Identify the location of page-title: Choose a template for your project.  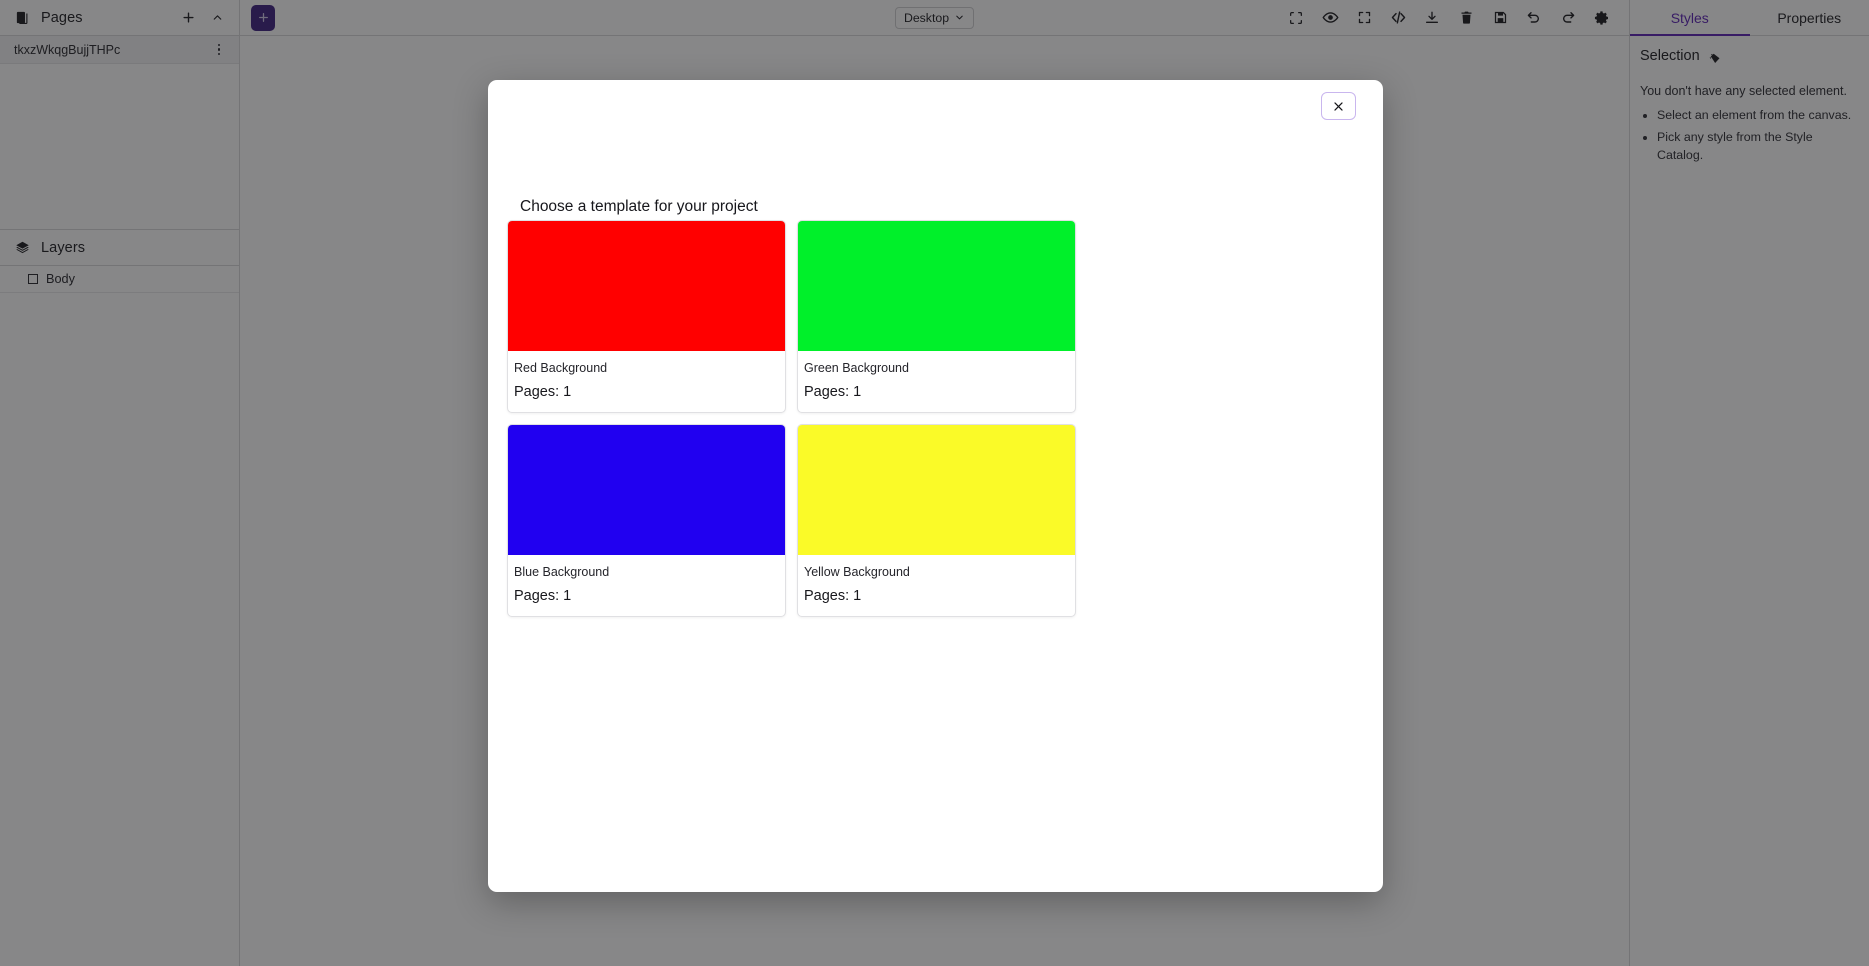
(639, 206).